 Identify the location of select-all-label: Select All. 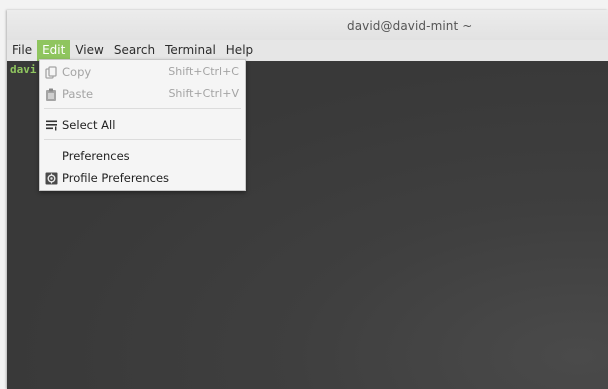
(89, 125).